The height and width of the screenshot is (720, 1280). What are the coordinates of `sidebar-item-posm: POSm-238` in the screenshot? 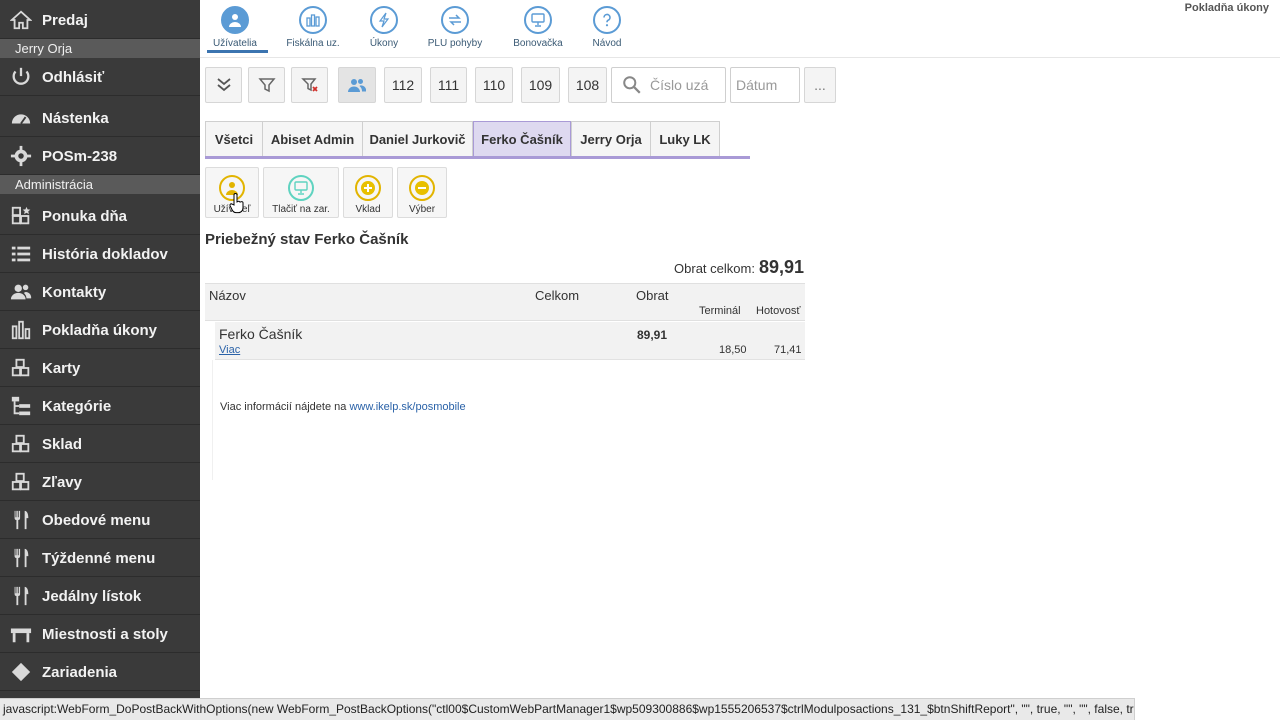 It's located at (100, 156).